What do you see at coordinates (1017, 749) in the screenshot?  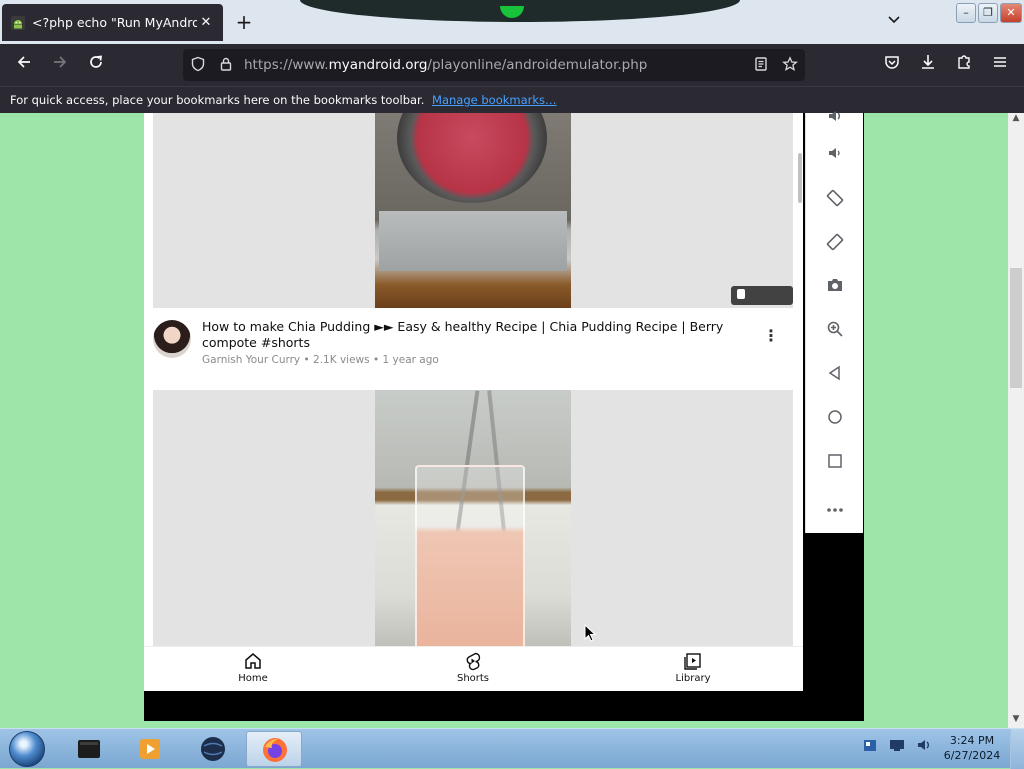 I see `show-desktop-button` at bounding box center [1017, 749].